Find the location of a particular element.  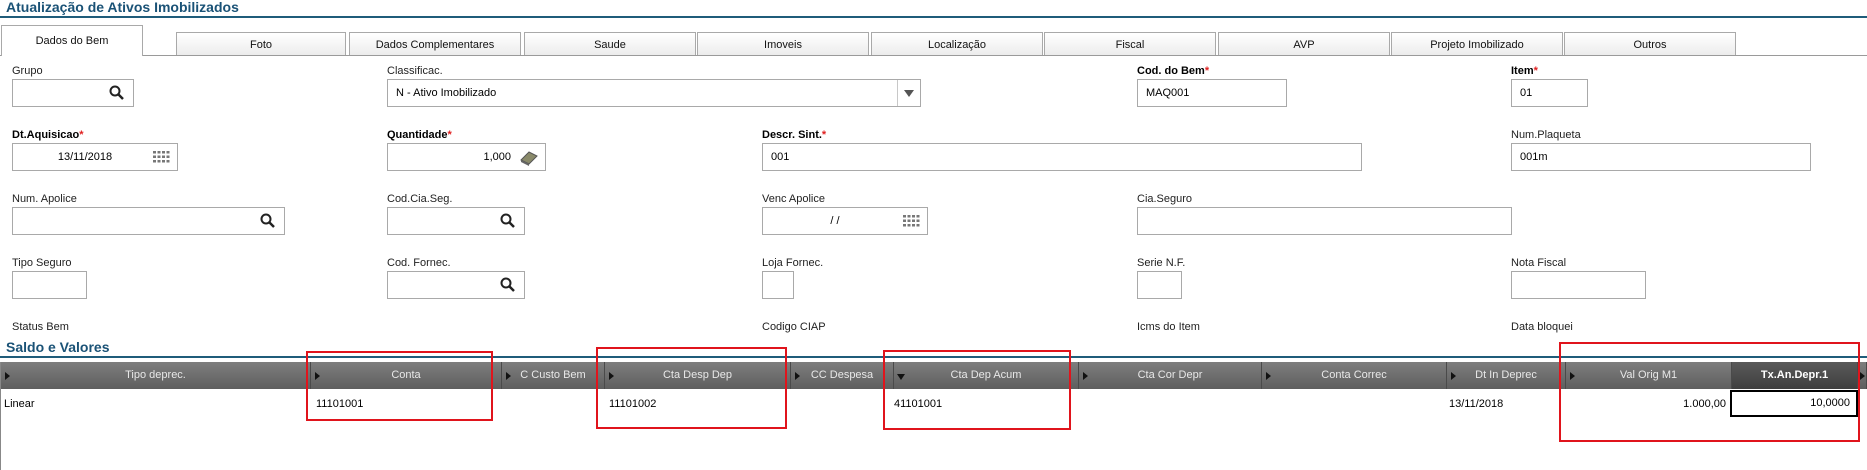

tab-label: Localização is located at coordinates (957, 45).